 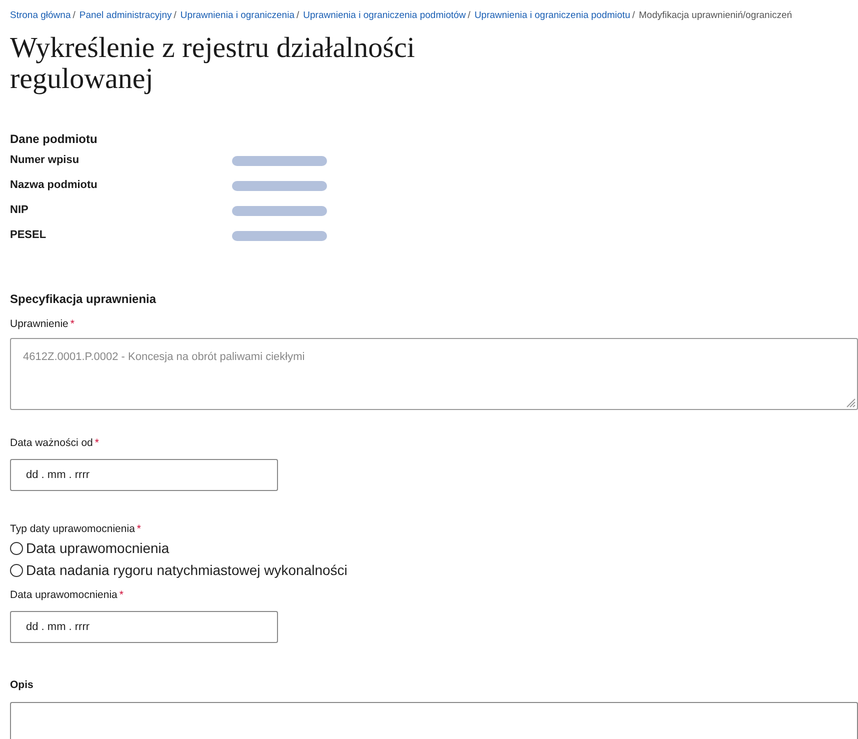 What do you see at coordinates (22, 685) in the screenshot?
I see `field-label: Opis` at bounding box center [22, 685].